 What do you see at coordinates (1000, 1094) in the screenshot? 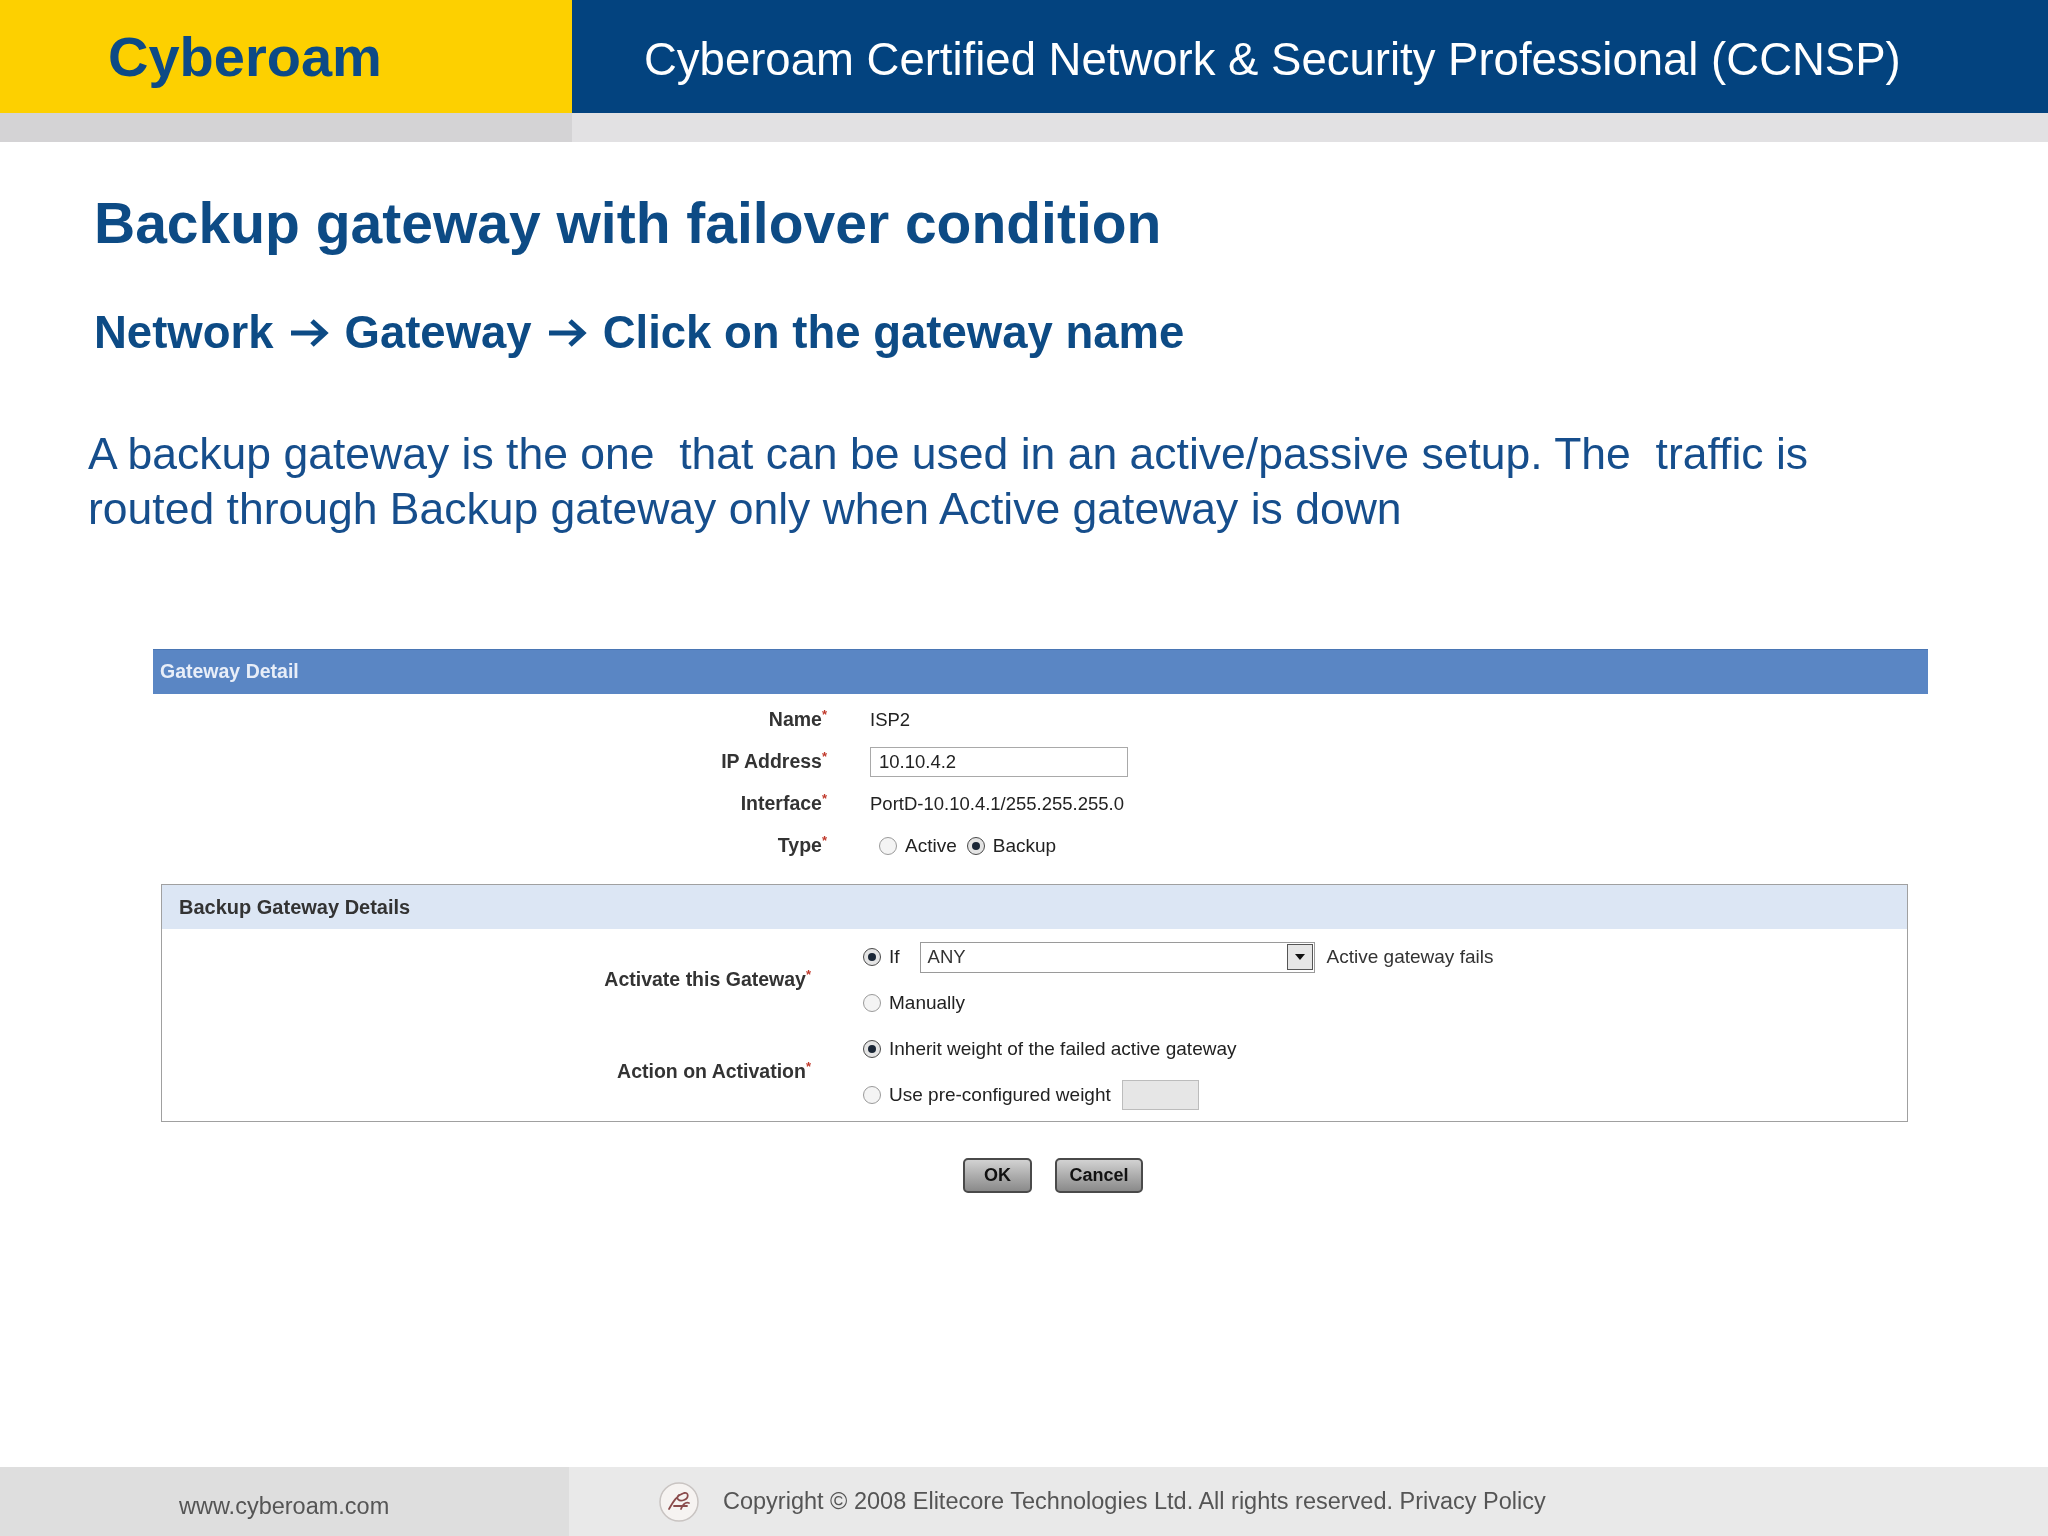
I see `option-label: Use pre-configured weight` at bounding box center [1000, 1094].